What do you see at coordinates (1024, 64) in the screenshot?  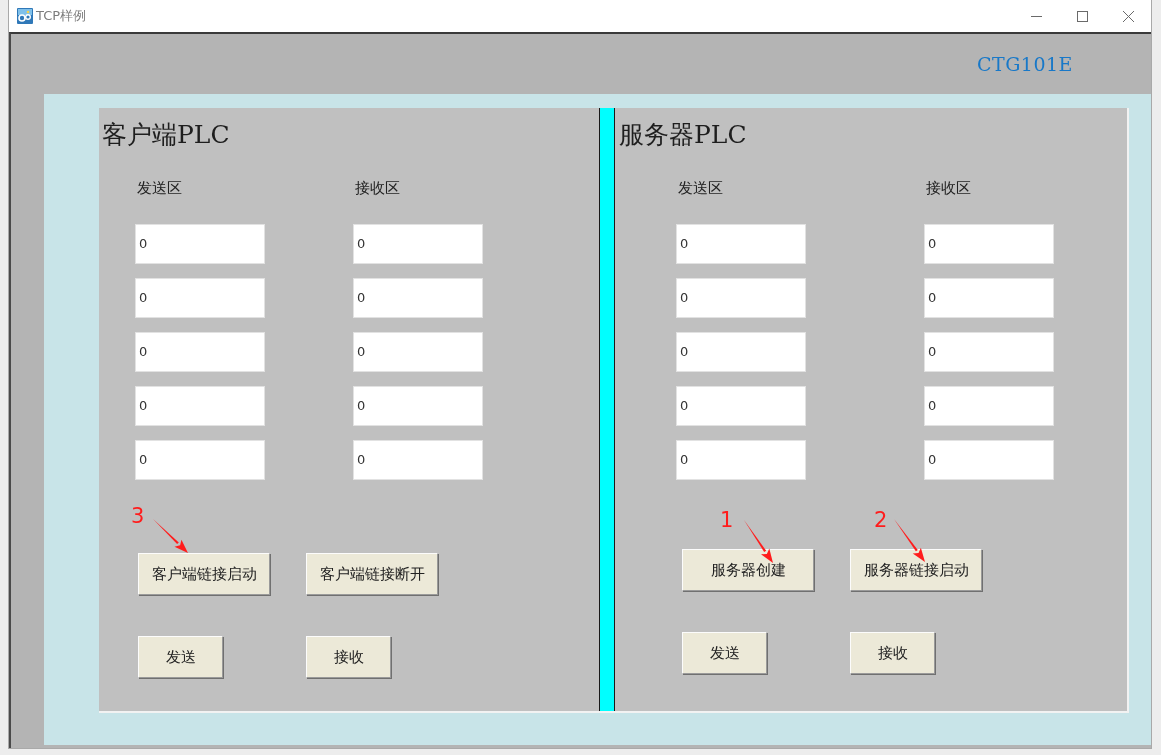 I see `brand-label: CTG101E` at bounding box center [1024, 64].